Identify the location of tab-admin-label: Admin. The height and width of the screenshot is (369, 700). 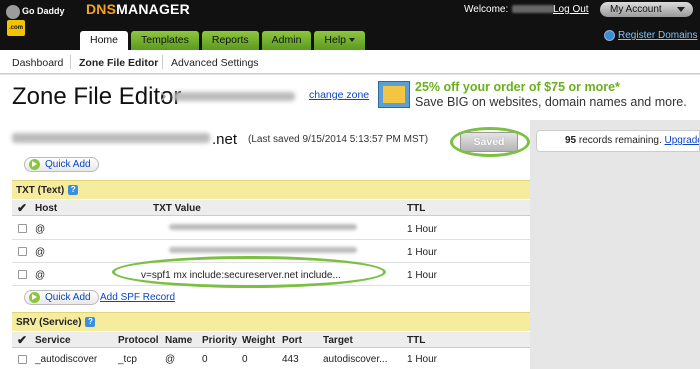
(286, 40).